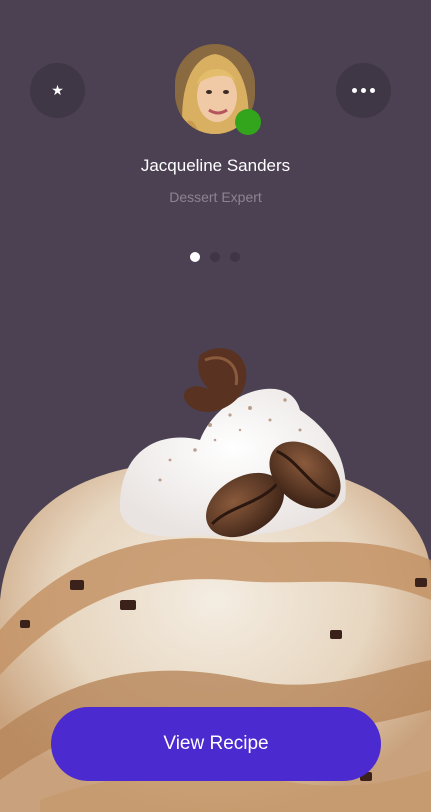  I want to click on online-status-indicator, so click(248, 122).